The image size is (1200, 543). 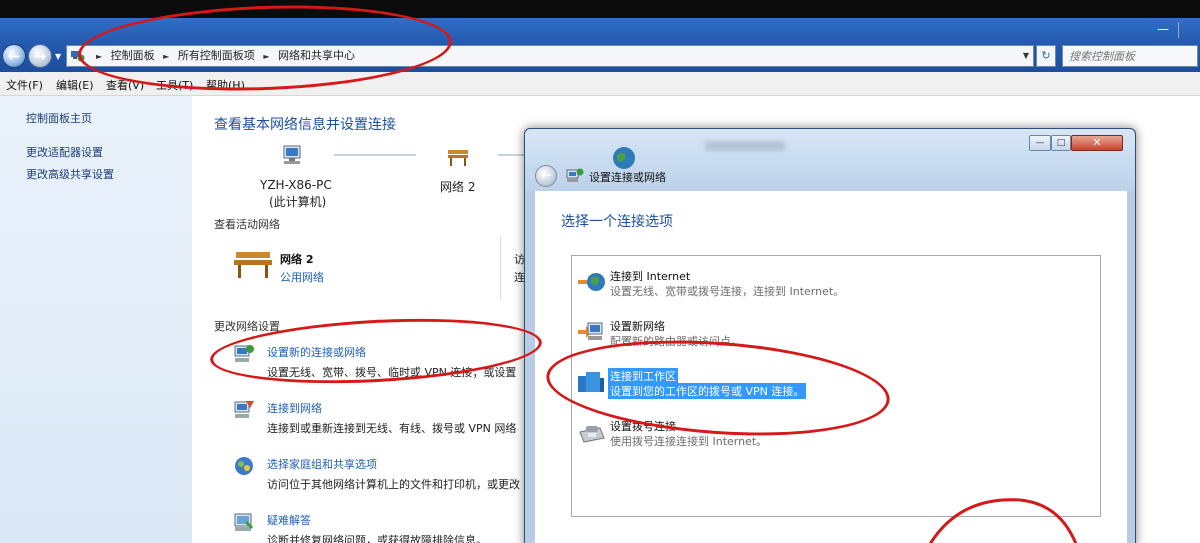 I want to click on search-input, so click(x=1130, y=56).